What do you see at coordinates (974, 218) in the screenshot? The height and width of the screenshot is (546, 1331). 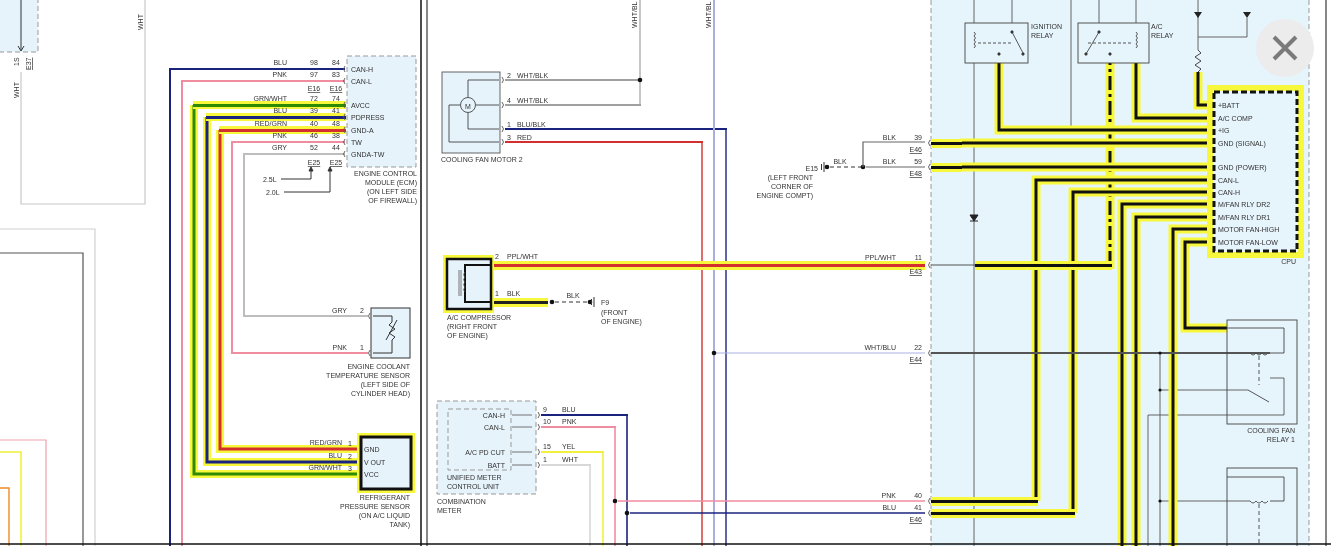 I see `diode-icon` at bounding box center [974, 218].